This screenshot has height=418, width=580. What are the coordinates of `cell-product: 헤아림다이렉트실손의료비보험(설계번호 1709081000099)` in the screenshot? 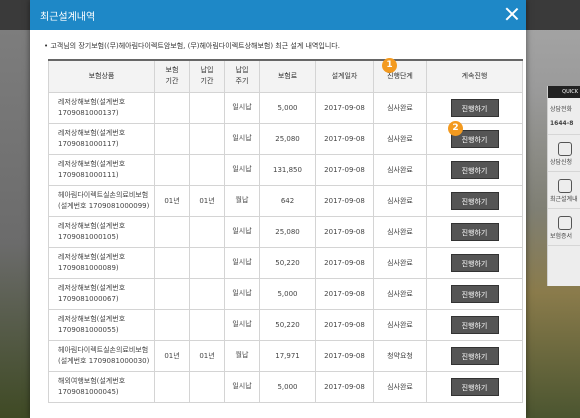 It's located at (101, 200).